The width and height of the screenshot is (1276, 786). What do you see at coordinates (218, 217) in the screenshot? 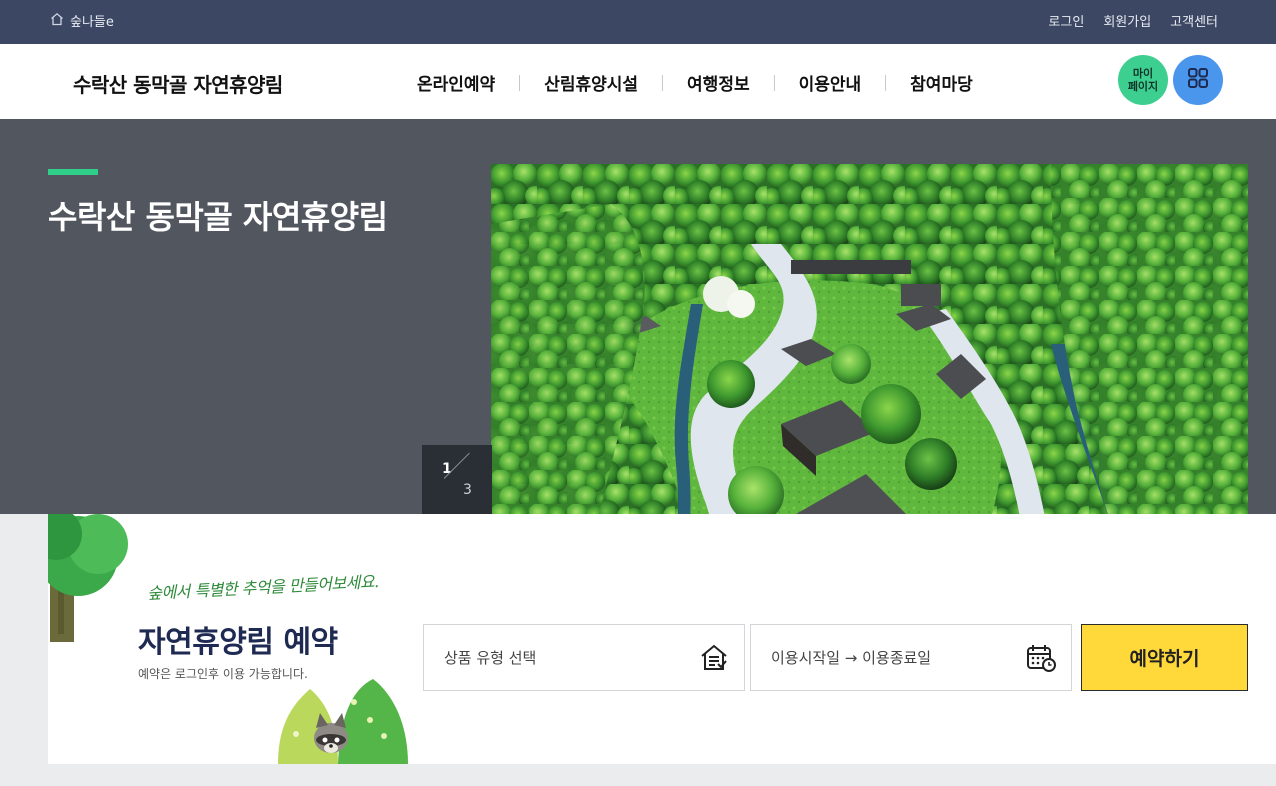
I see `hero-title: 수락산 동막골 자연휴양림` at bounding box center [218, 217].